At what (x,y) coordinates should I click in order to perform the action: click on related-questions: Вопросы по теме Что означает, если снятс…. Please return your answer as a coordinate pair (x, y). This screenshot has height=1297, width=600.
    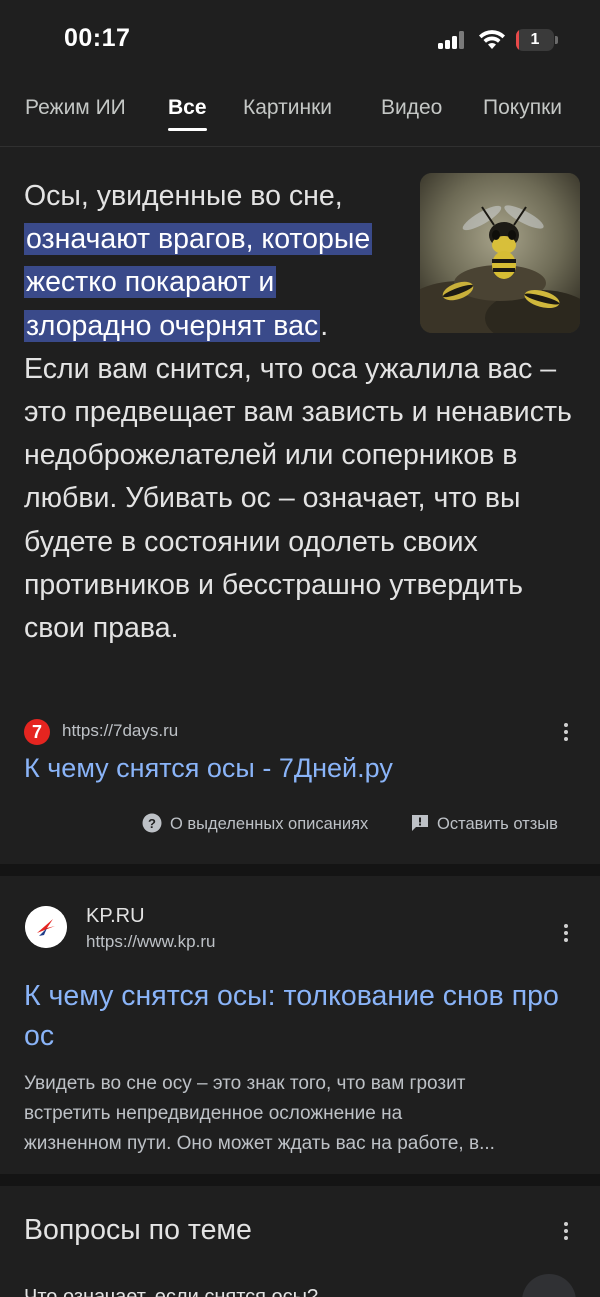
    Looking at the image, I should click on (300, 1241).